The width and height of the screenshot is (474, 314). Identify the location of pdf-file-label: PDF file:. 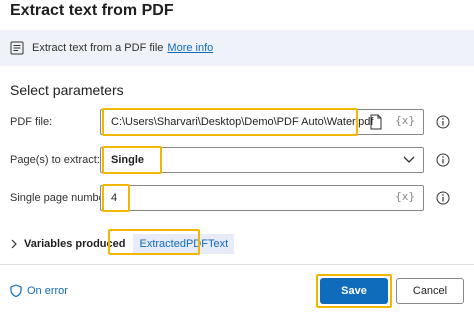
(31, 122).